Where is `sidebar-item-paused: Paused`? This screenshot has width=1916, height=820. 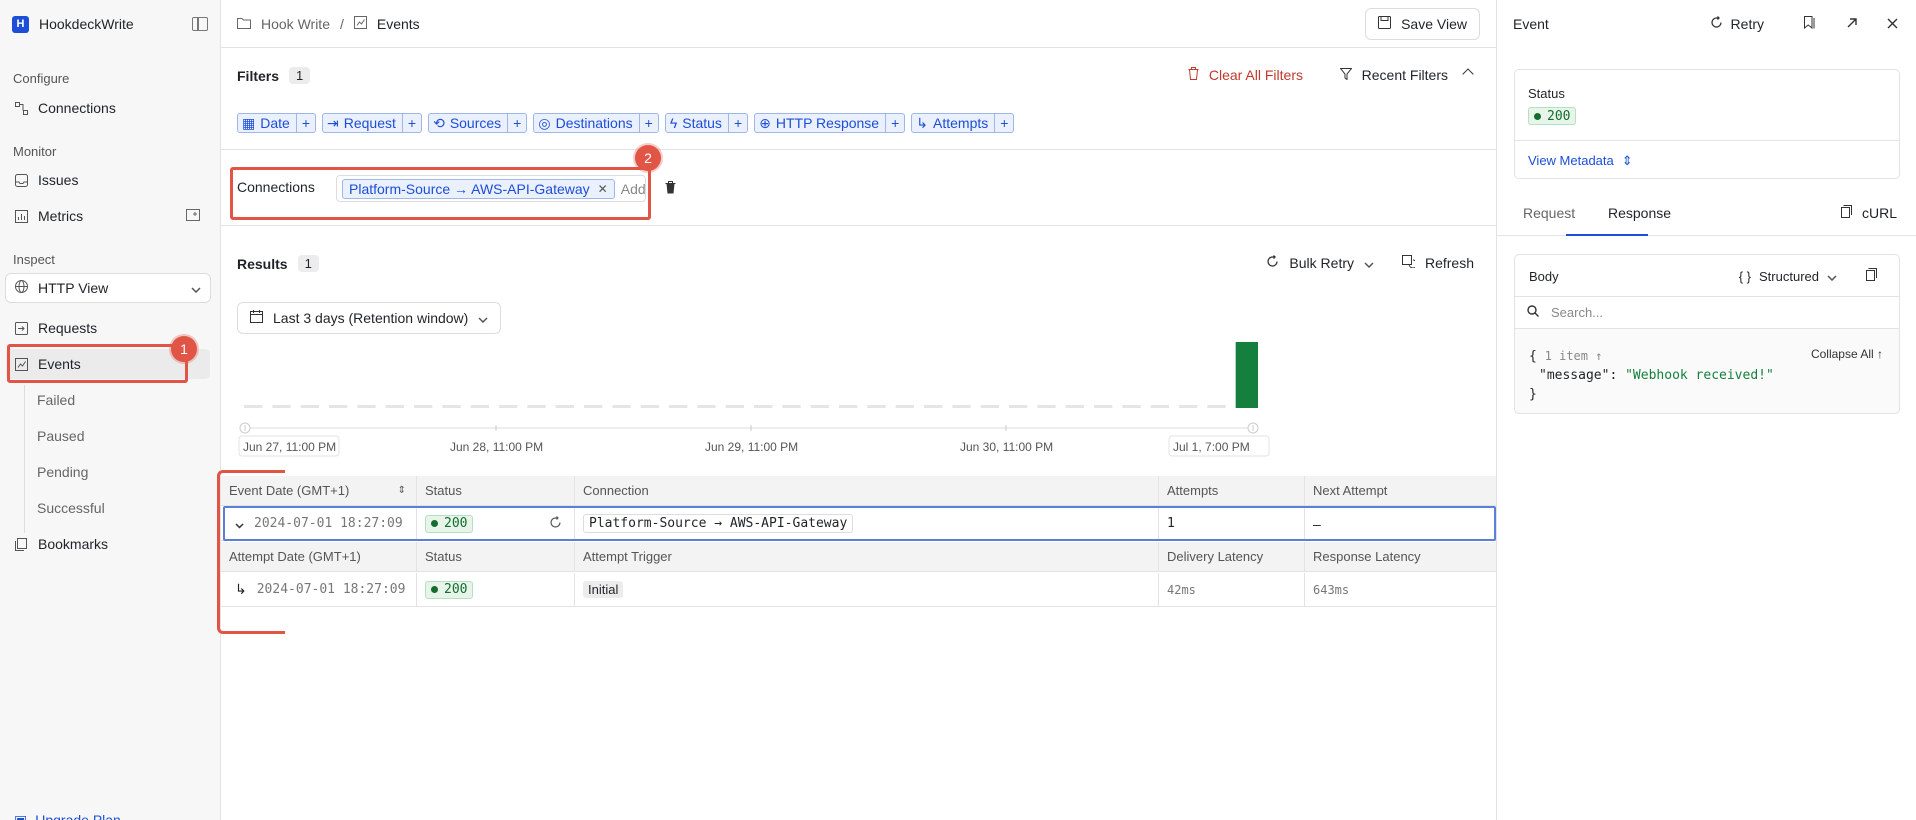
sidebar-item-paused: Paused is located at coordinates (60, 436).